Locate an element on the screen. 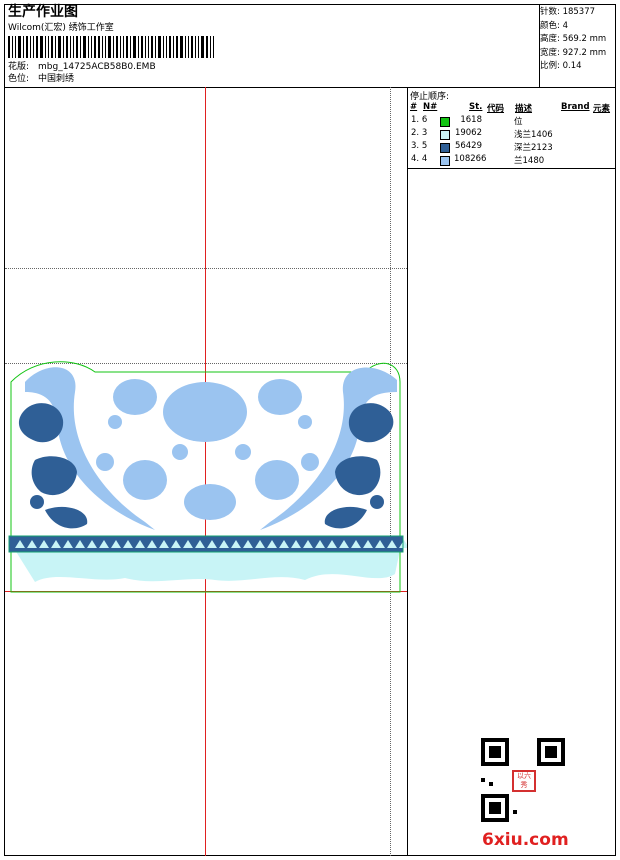 This screenshot has height=860, width=620. studio-name: Wilcom(汇宏) 绣饰工作室 is located at coordinates (61, 28).